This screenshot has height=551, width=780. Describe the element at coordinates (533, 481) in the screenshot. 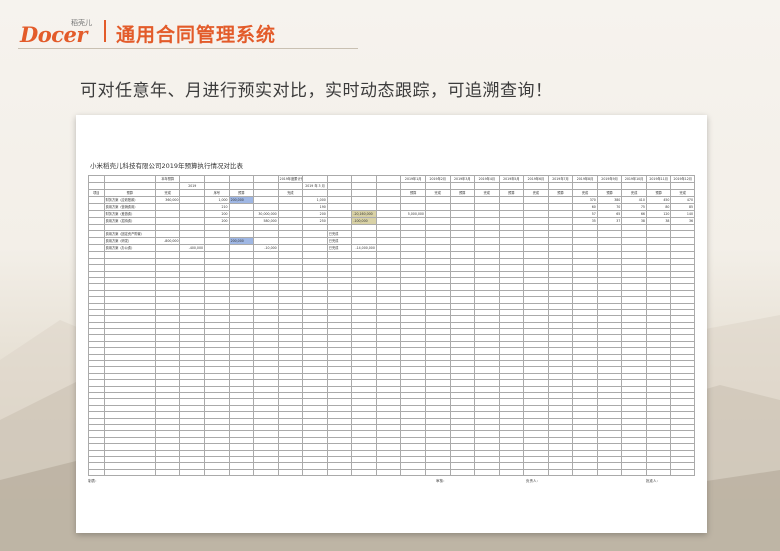

I see `footer-leader: 负责人：` at that location.